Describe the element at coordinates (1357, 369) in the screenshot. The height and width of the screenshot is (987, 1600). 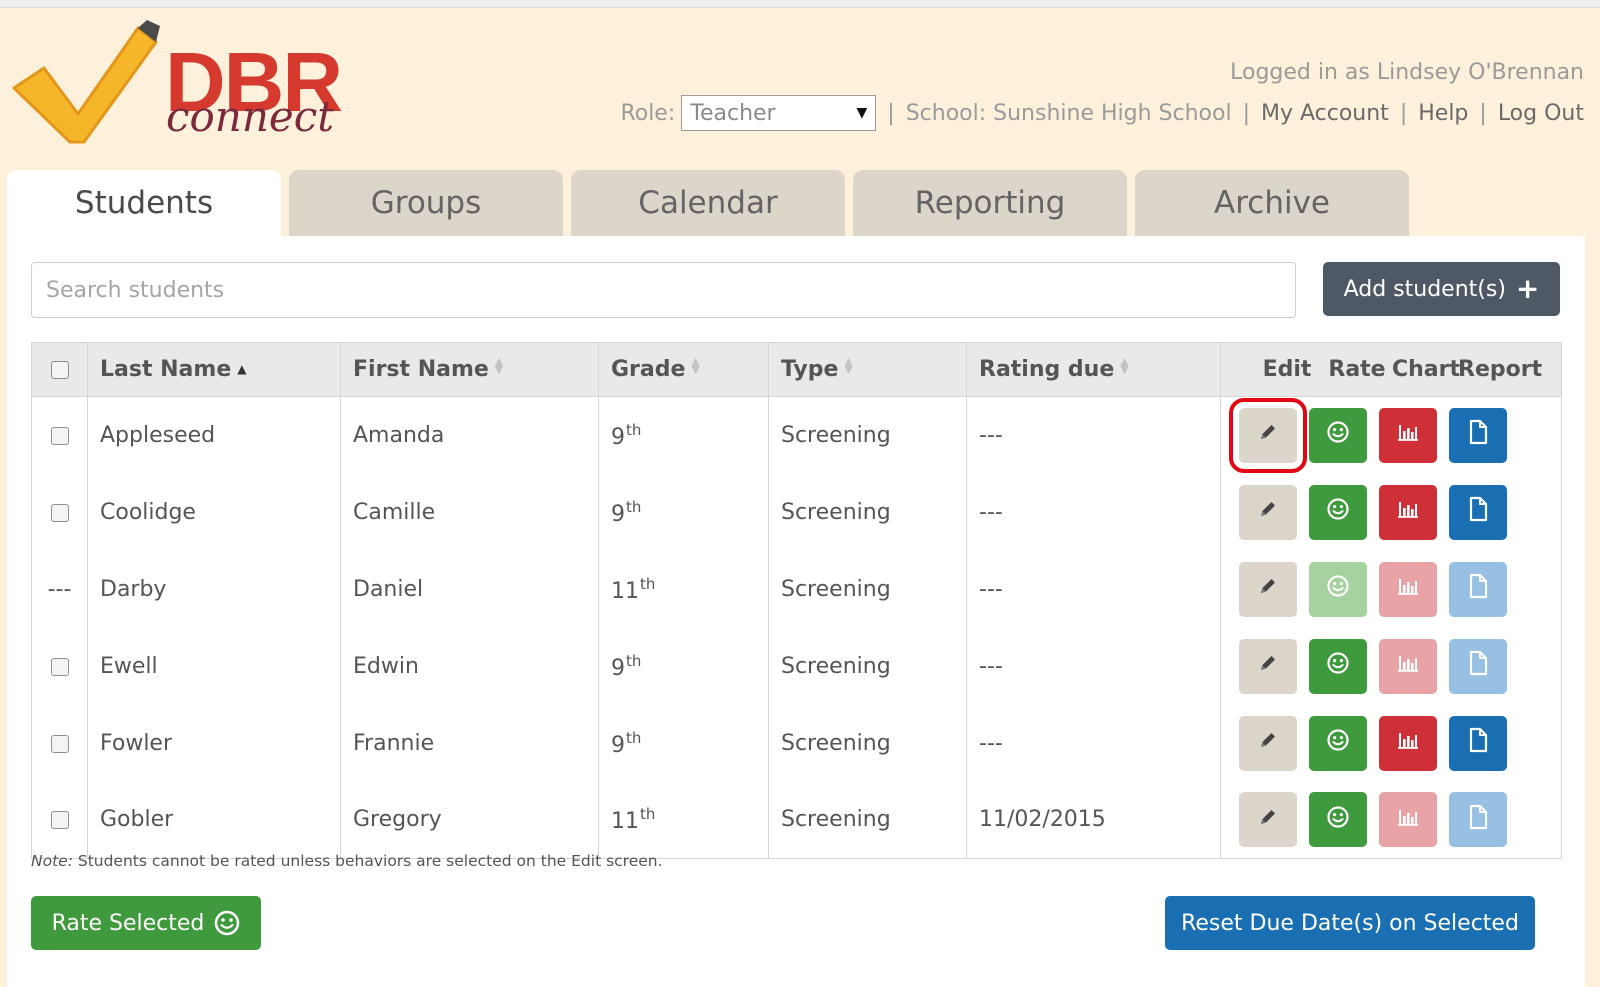
I see `column-label-rate: Rate` at that location.